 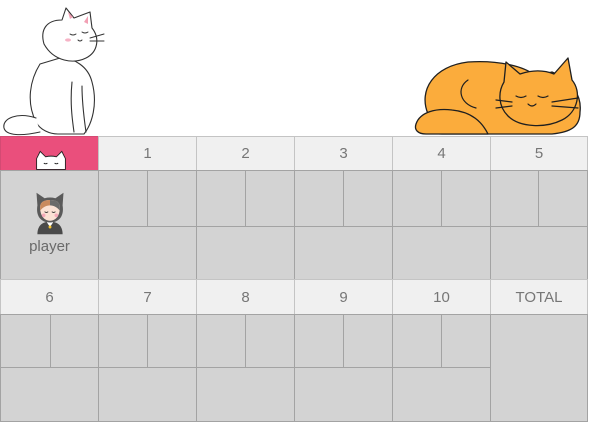 I want to click on frame-3-total, so click(x=343, y=253).